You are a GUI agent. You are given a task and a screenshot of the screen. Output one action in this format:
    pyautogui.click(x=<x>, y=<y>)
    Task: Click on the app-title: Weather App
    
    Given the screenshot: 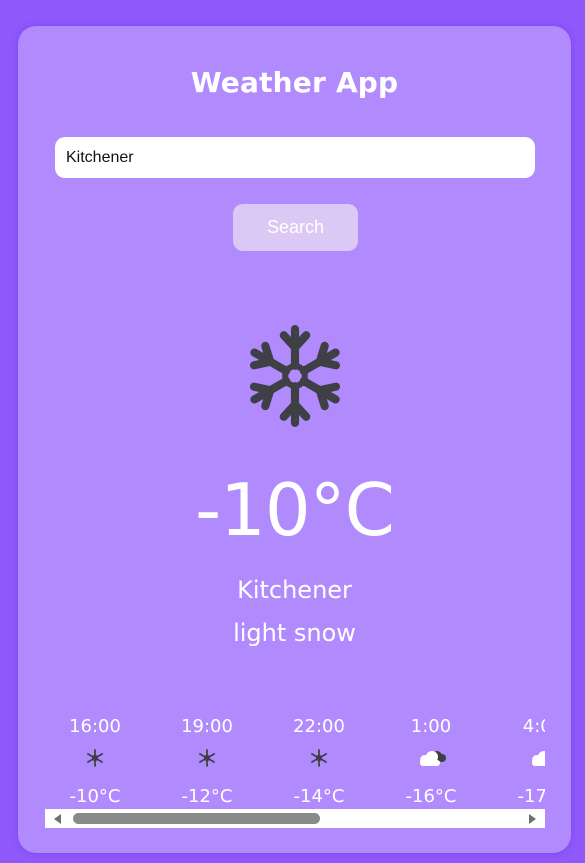 What is the action you would take?
    pyautogui.click(x=294, y=82)
    